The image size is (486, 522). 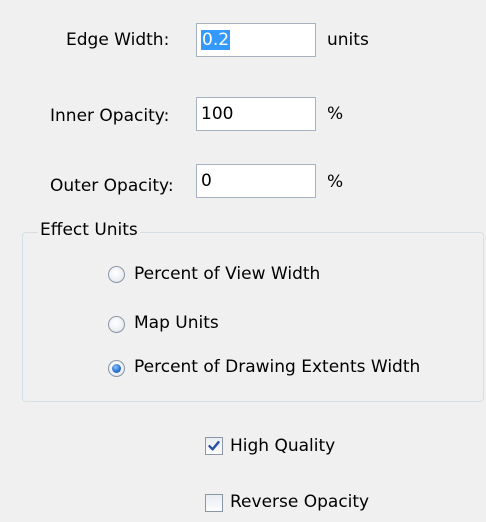 What do you see at coordinates (256, 181) in the screenshot?
I see `outer-opacity-input: 0` at bounding box center [256, 181].